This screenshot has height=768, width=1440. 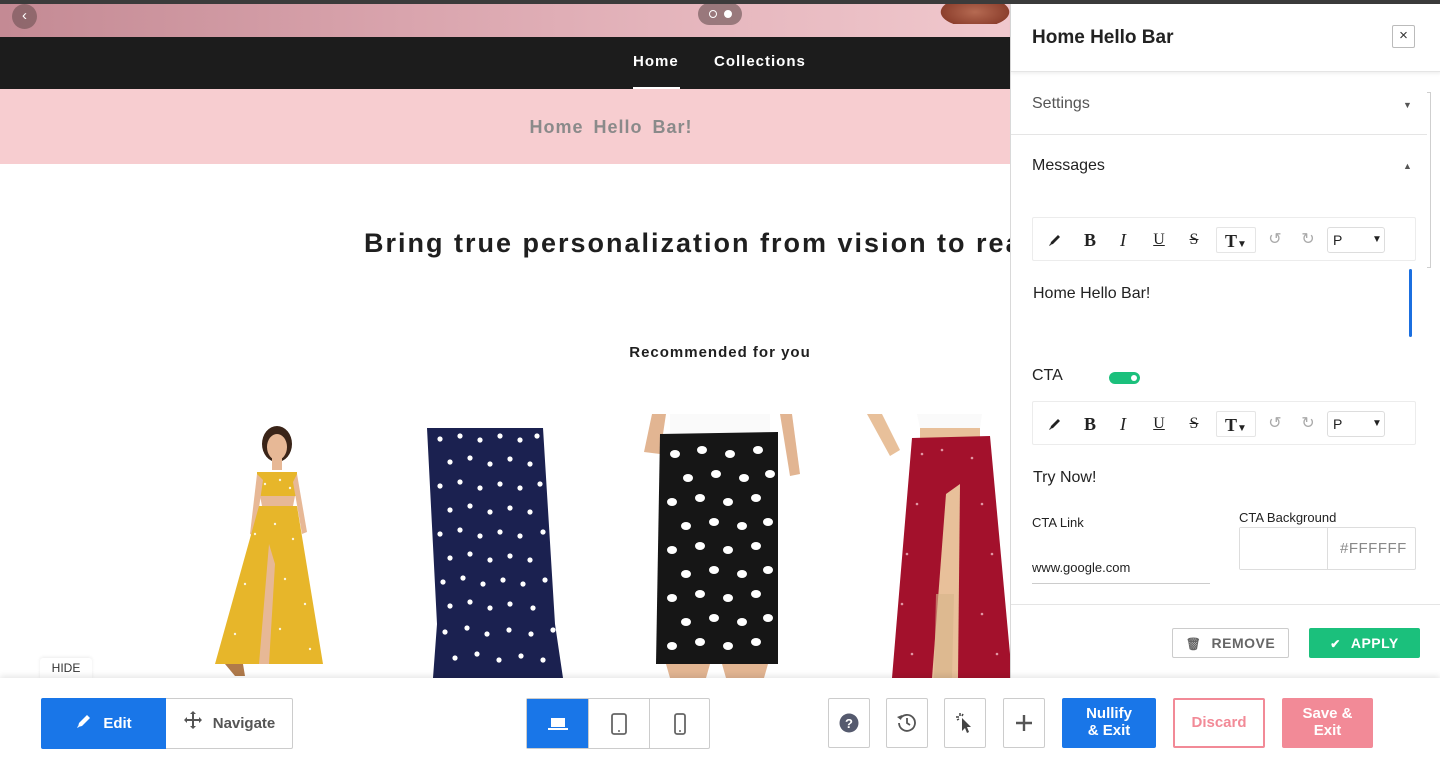 I want to click on cta-editor-text: Try Now!, so click(x=1064, y=478).